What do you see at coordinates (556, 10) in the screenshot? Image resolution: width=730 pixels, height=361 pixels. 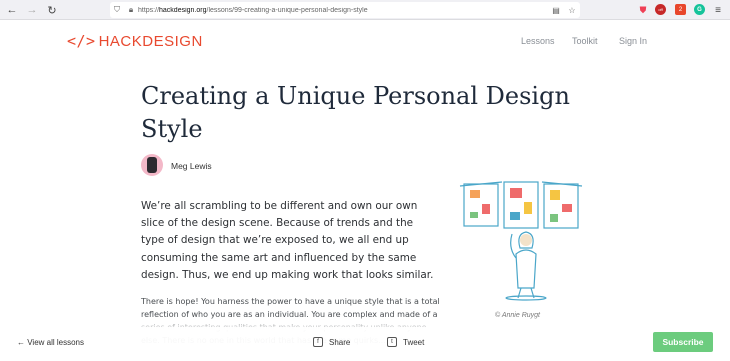 I see `reader-view-icon: ▤` at bounding box center [556, 10].